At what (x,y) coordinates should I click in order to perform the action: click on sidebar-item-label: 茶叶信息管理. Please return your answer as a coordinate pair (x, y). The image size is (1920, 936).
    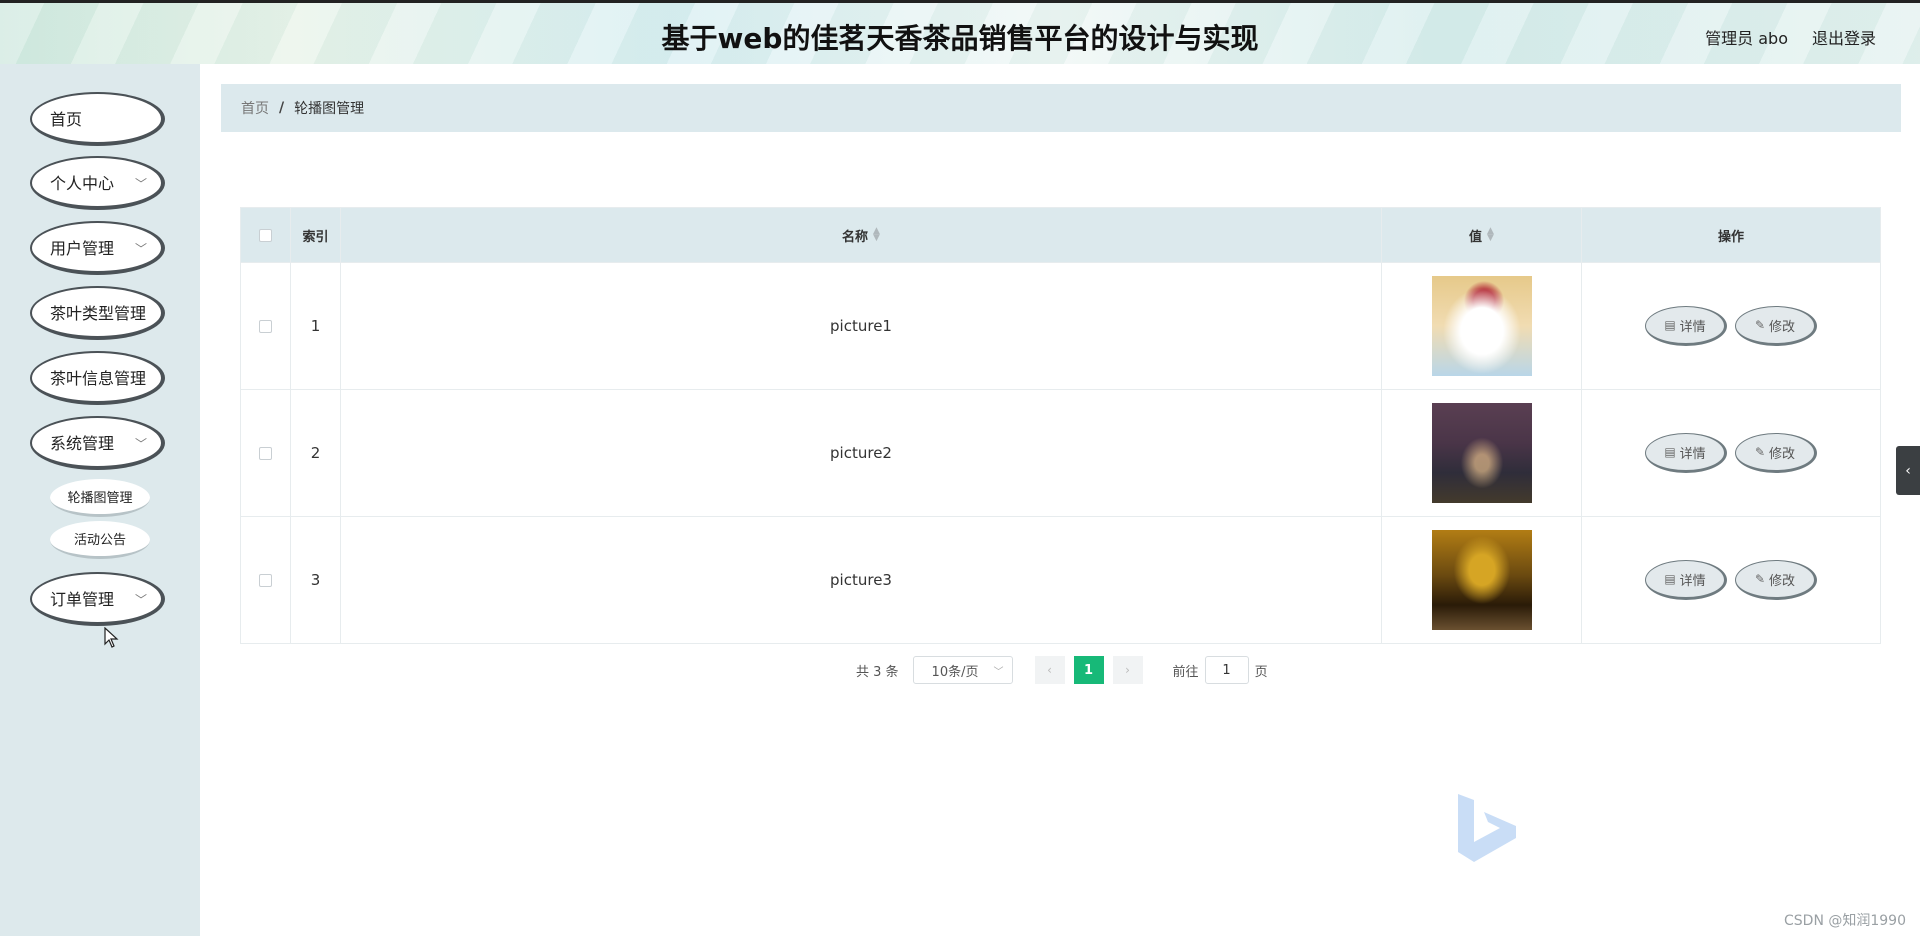
    Looking at the image, I should click on (98, 378).